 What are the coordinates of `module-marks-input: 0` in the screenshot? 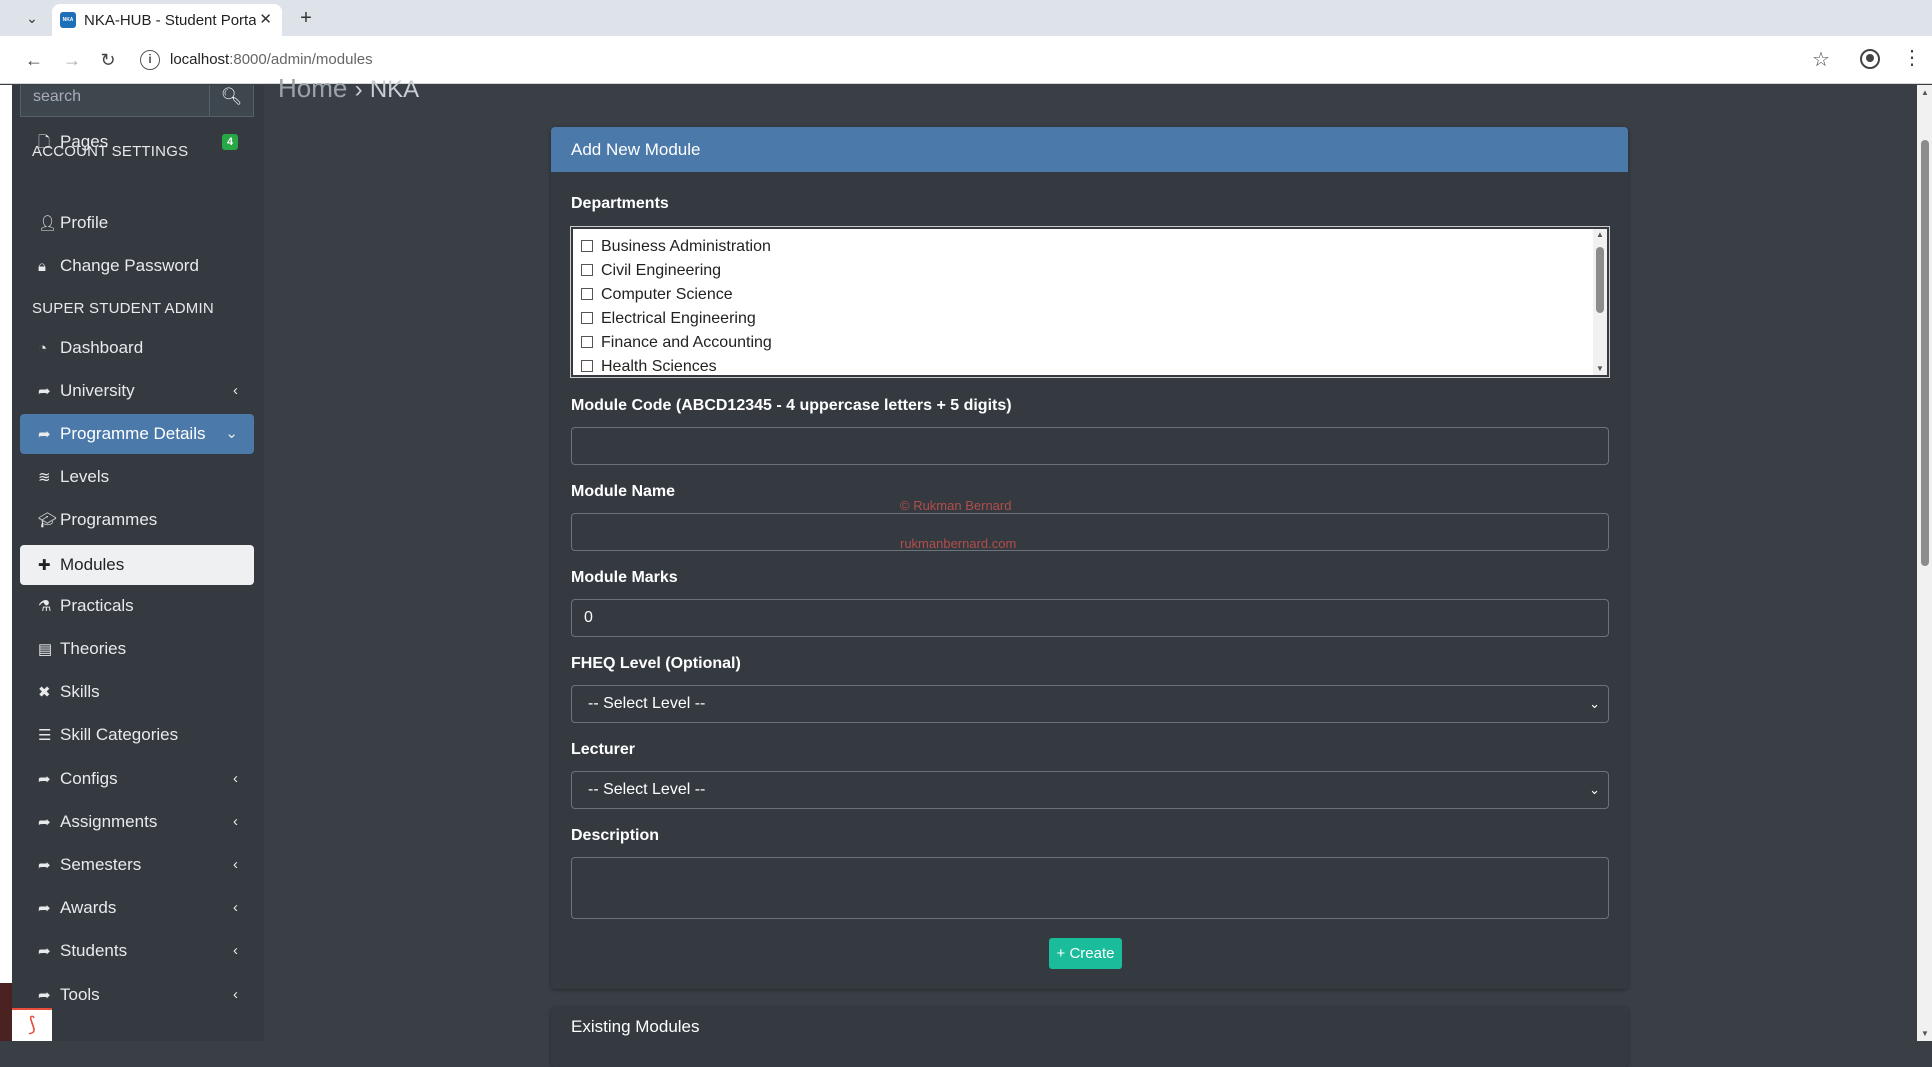 It's located at (1090, 618).